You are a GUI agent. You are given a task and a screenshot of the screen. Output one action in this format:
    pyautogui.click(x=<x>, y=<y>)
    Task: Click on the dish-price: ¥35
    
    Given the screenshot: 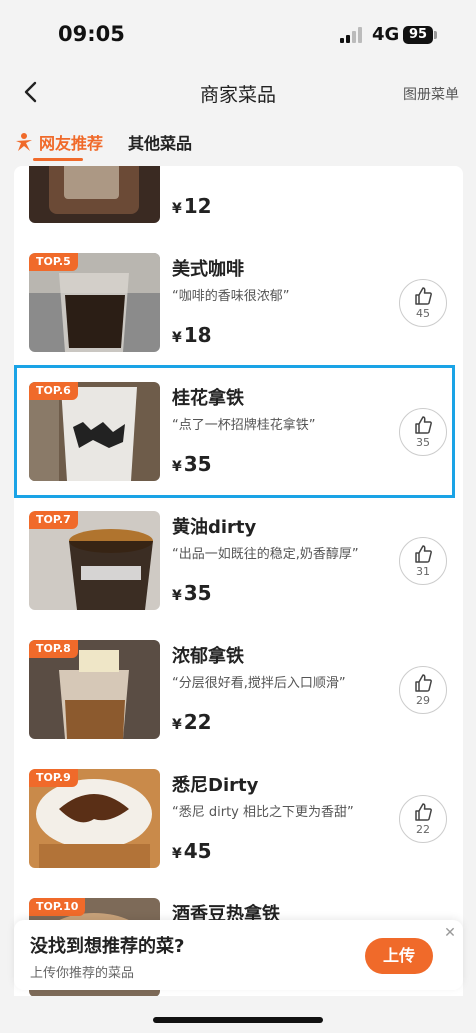 What is the action you would take?
    pyautogui.click(x=192, y=593)
    